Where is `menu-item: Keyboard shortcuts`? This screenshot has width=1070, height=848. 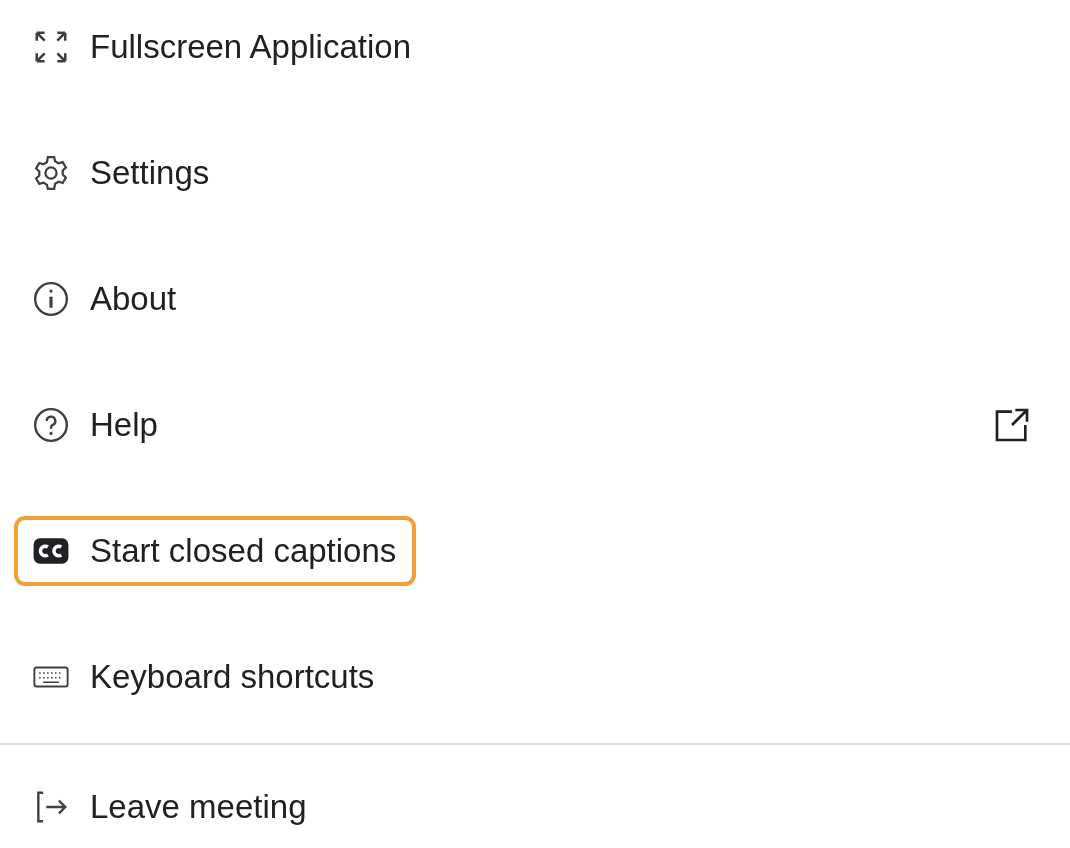 menu-item: Keyboard shortcuts is located at coordinates (204, 677).